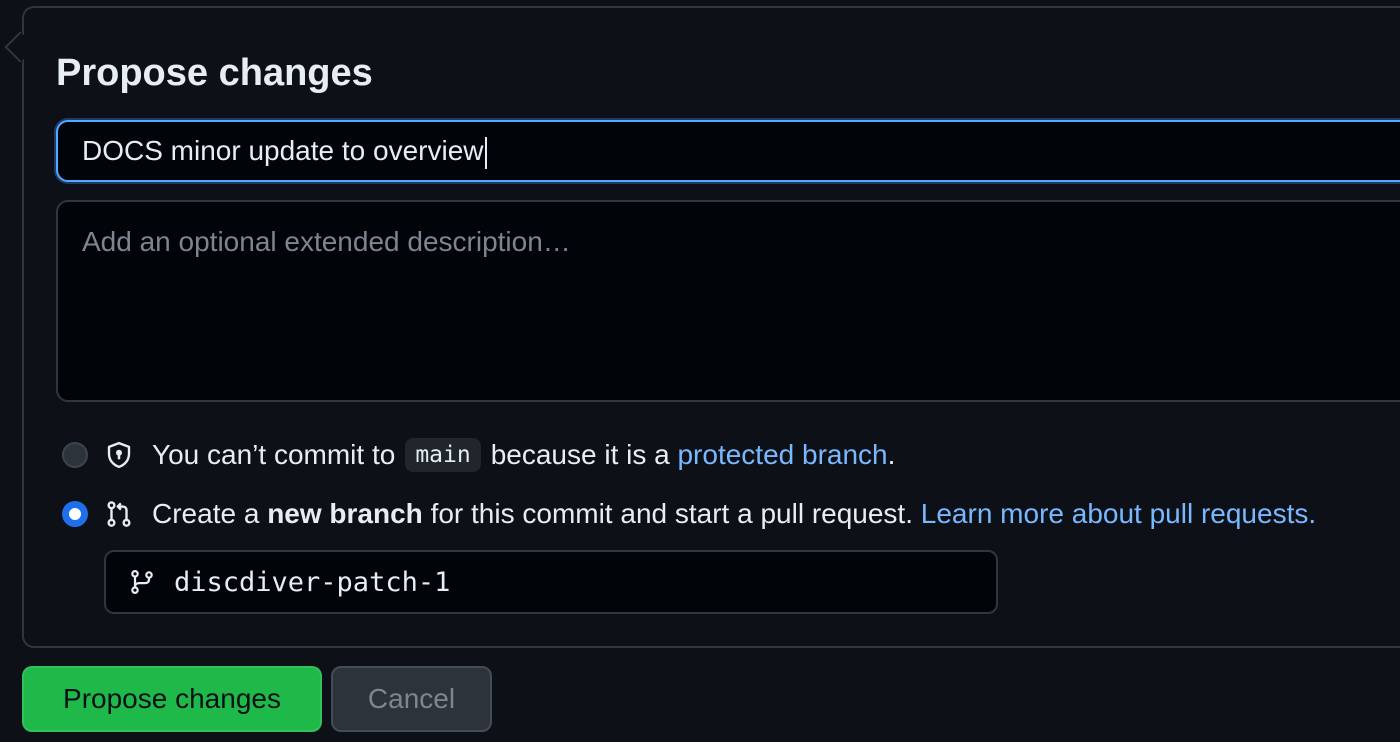 Image resolution: width=1400 pixels, height=742 pixels. I want to click on direct-commit-radio, so click(75, 455).